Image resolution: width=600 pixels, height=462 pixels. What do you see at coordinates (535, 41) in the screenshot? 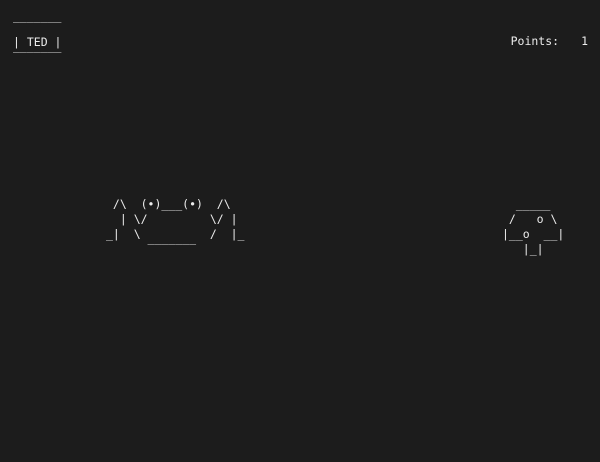
I see `score-label: Points:` at bounding box center [535, 41].